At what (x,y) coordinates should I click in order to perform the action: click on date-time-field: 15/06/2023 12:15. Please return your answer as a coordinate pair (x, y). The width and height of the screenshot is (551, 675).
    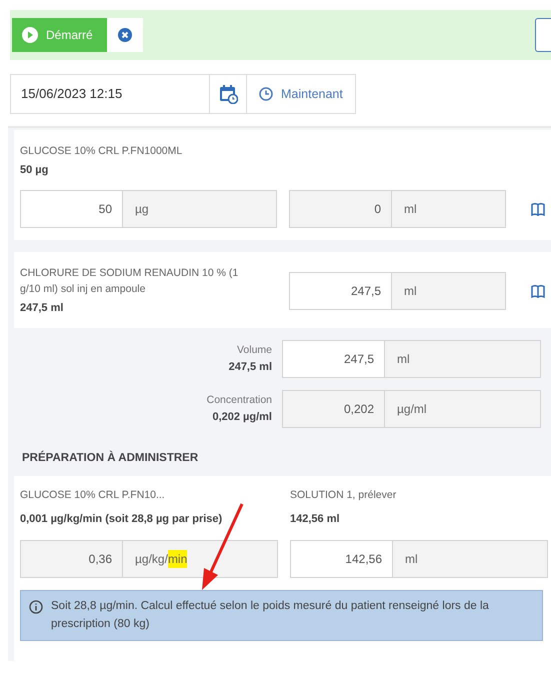
    Looking at the image, I should click on (110, 94).